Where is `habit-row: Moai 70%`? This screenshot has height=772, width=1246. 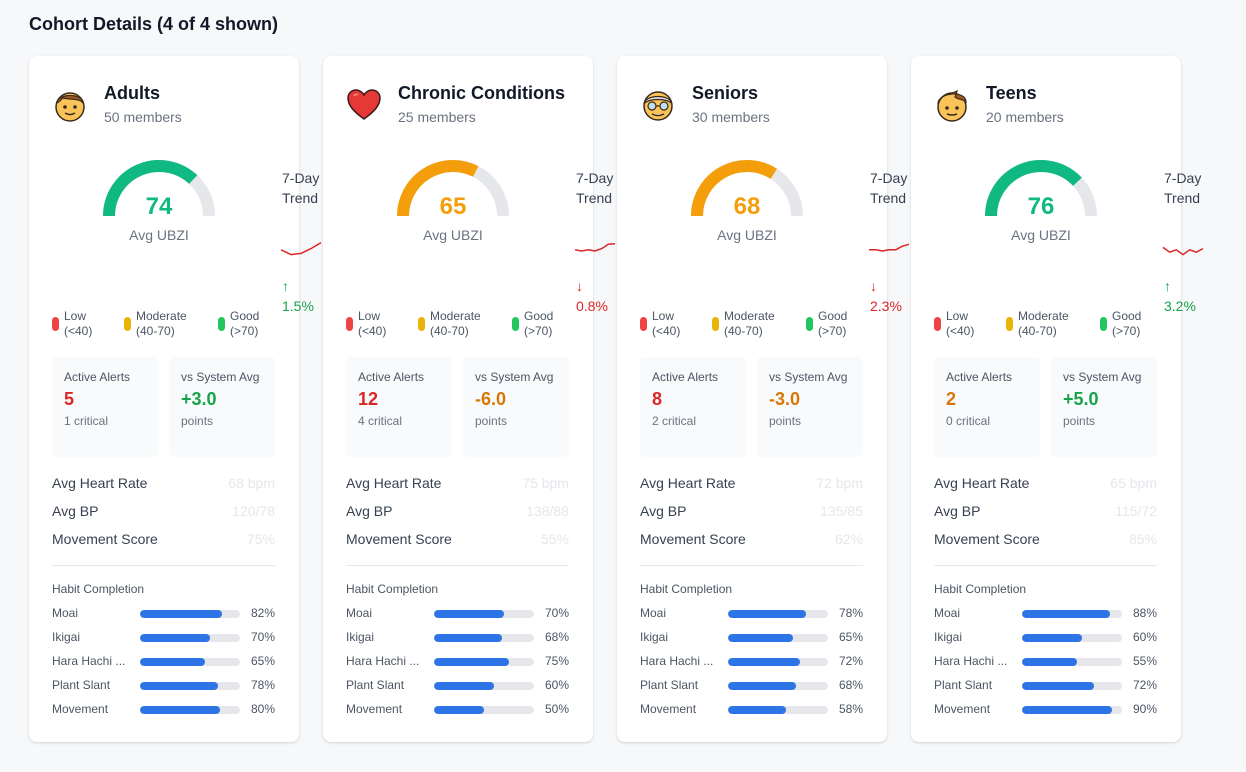
habit-row: Moai 70% is located at coordinates (457, 614).